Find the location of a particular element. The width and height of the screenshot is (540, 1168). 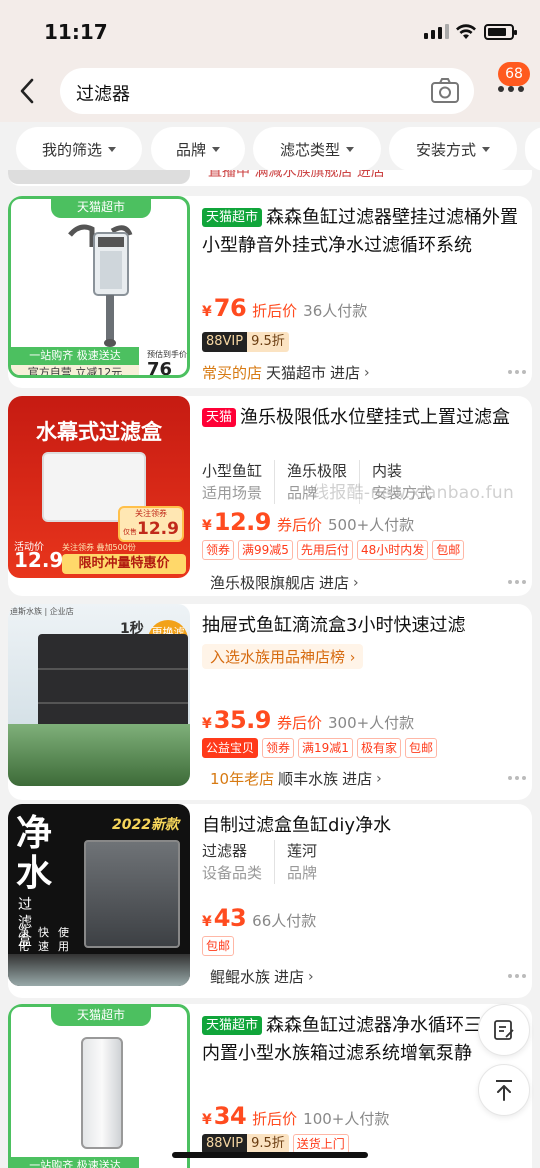

pump-photo is located at coordinates (102, 1093).